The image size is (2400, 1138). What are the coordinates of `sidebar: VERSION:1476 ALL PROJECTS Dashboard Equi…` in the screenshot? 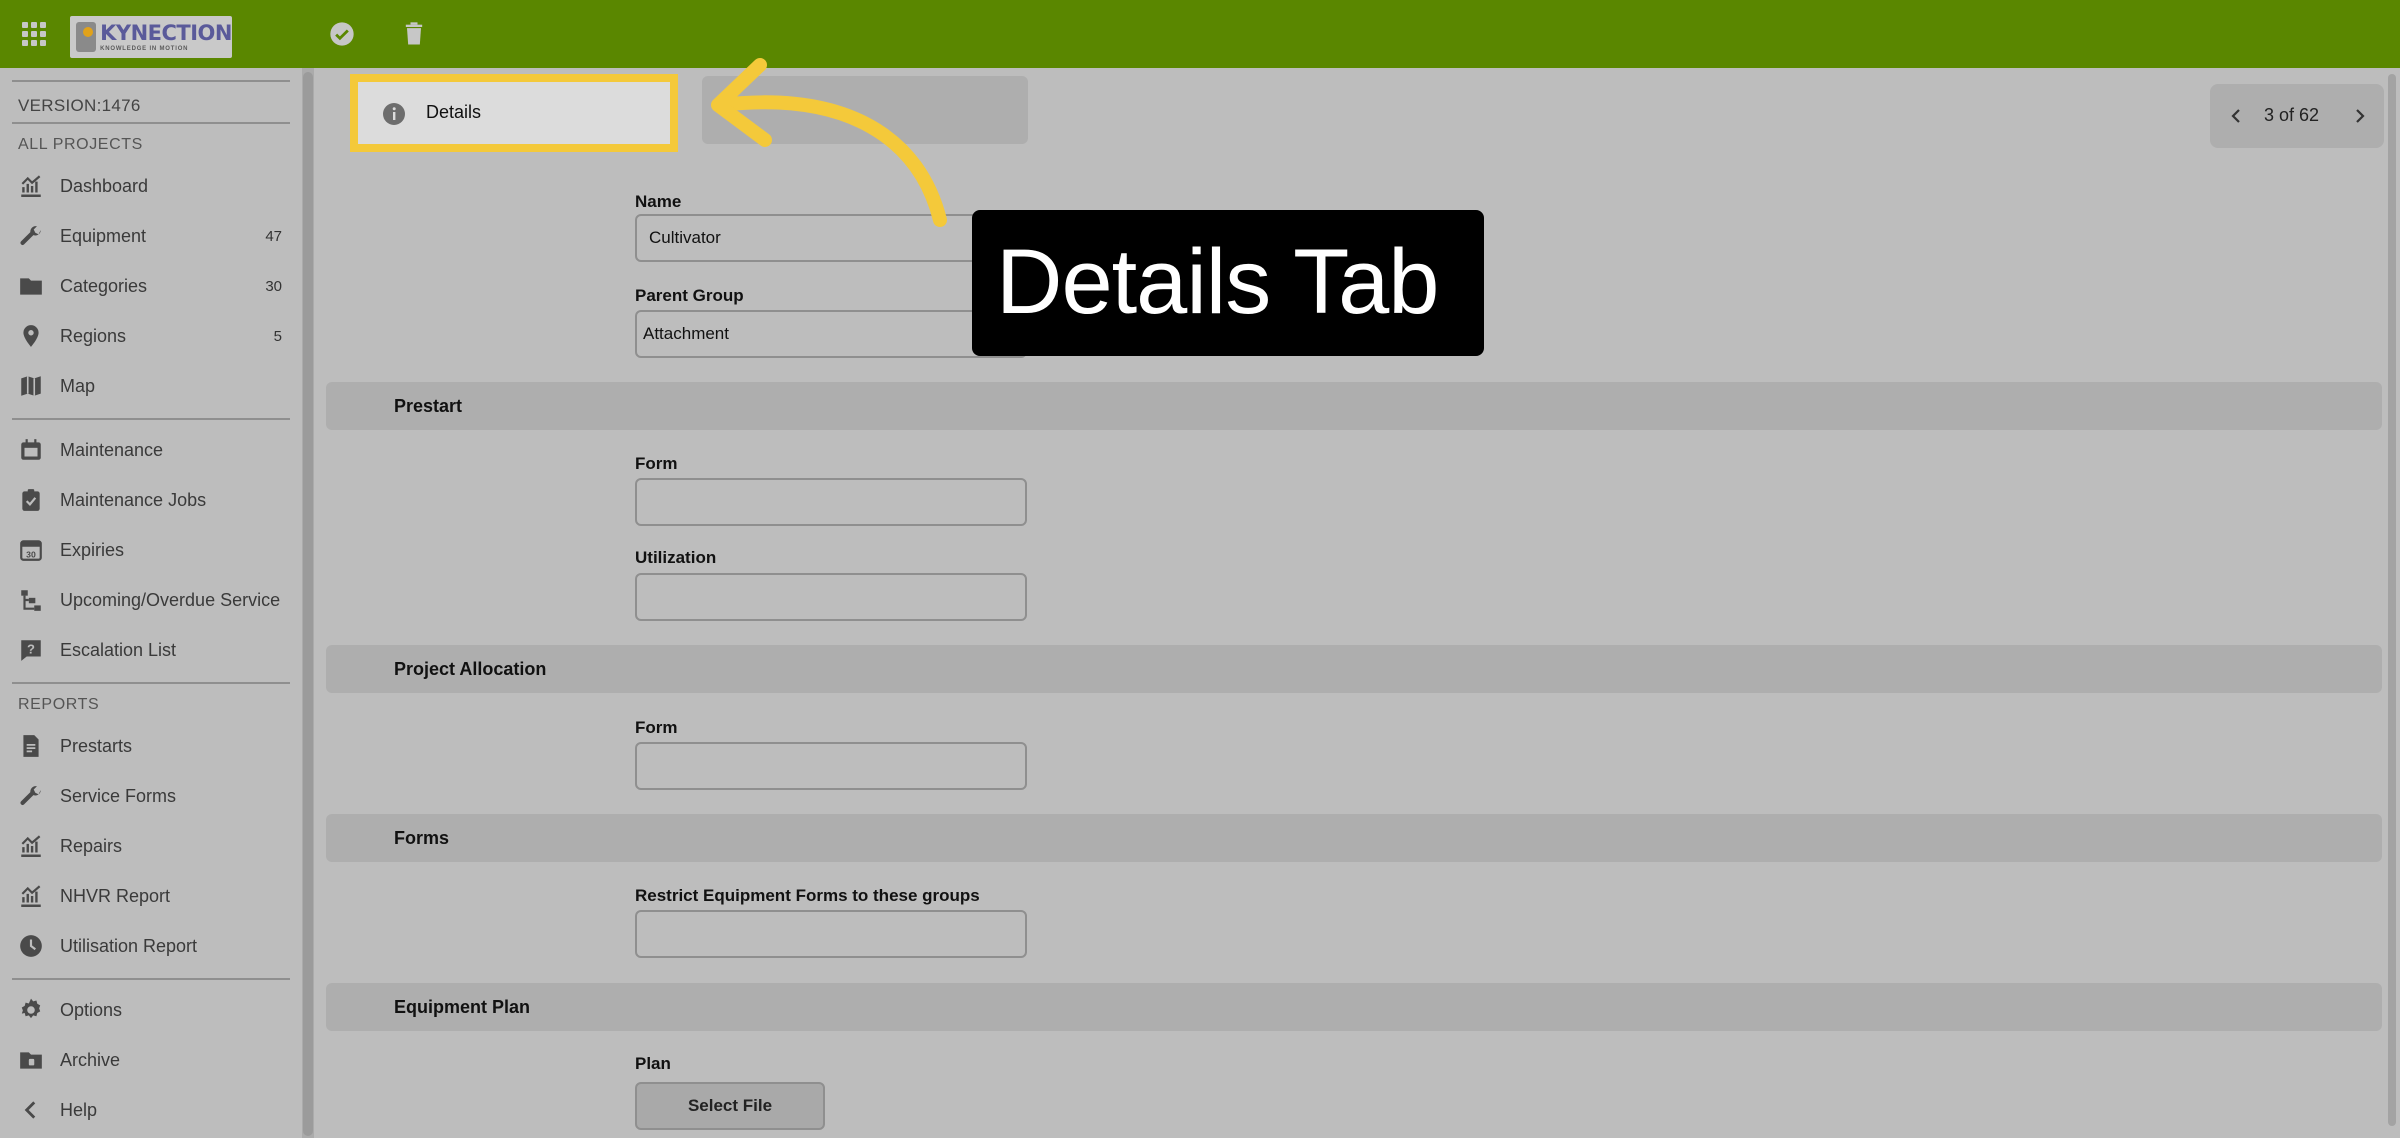 It's located at (151, 603).